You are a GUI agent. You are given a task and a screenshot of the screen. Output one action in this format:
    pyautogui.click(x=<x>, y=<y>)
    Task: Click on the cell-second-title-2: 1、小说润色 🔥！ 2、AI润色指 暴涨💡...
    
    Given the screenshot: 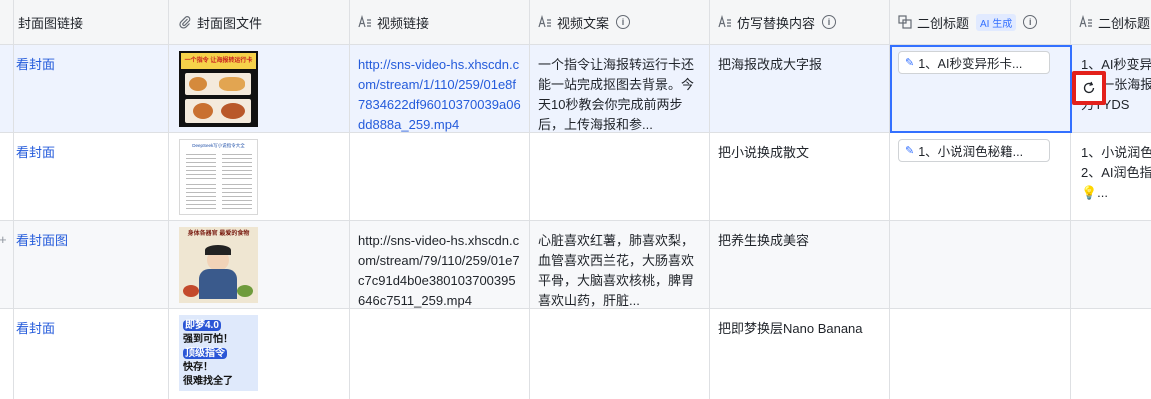 What is the action you would take?
    pyautogui.click(x=1111, y=176)
    